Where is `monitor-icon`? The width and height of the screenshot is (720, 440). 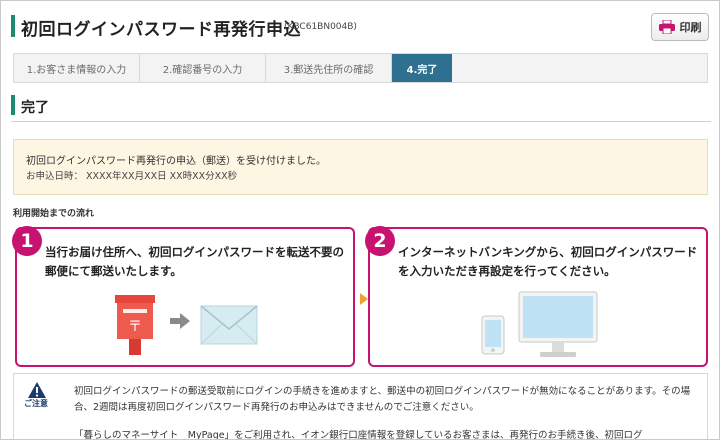 monitor-icon is located at coordinates (558, 324).